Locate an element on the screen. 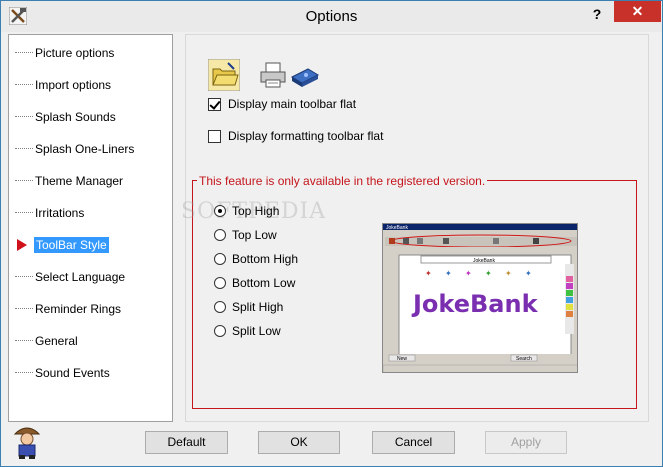 The width and height of the screenshot is (663, 467). nav-item-reminder-rings: Reminder Rings is located at coordinates (90, 309).